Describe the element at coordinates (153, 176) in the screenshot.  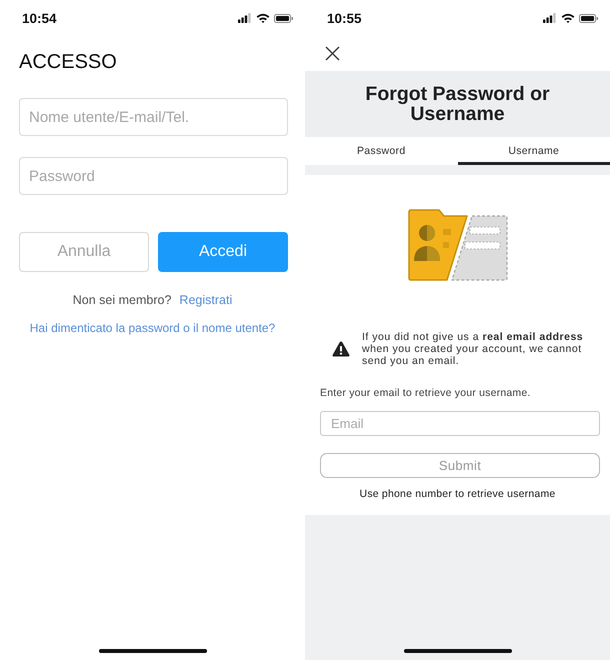
I see `input-field: Password` at that location.